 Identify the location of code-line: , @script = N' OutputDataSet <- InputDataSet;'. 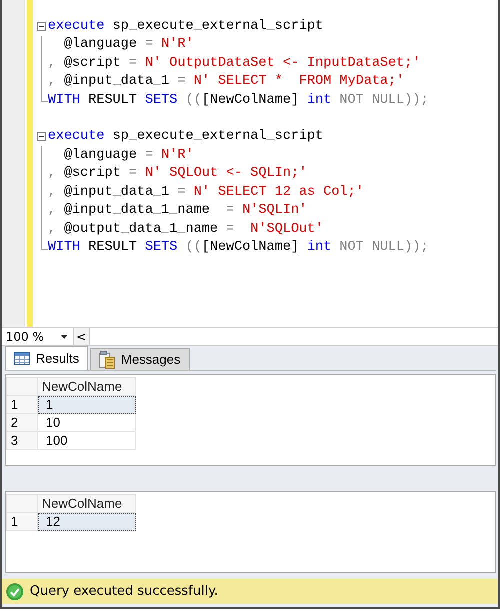
(234, 63).